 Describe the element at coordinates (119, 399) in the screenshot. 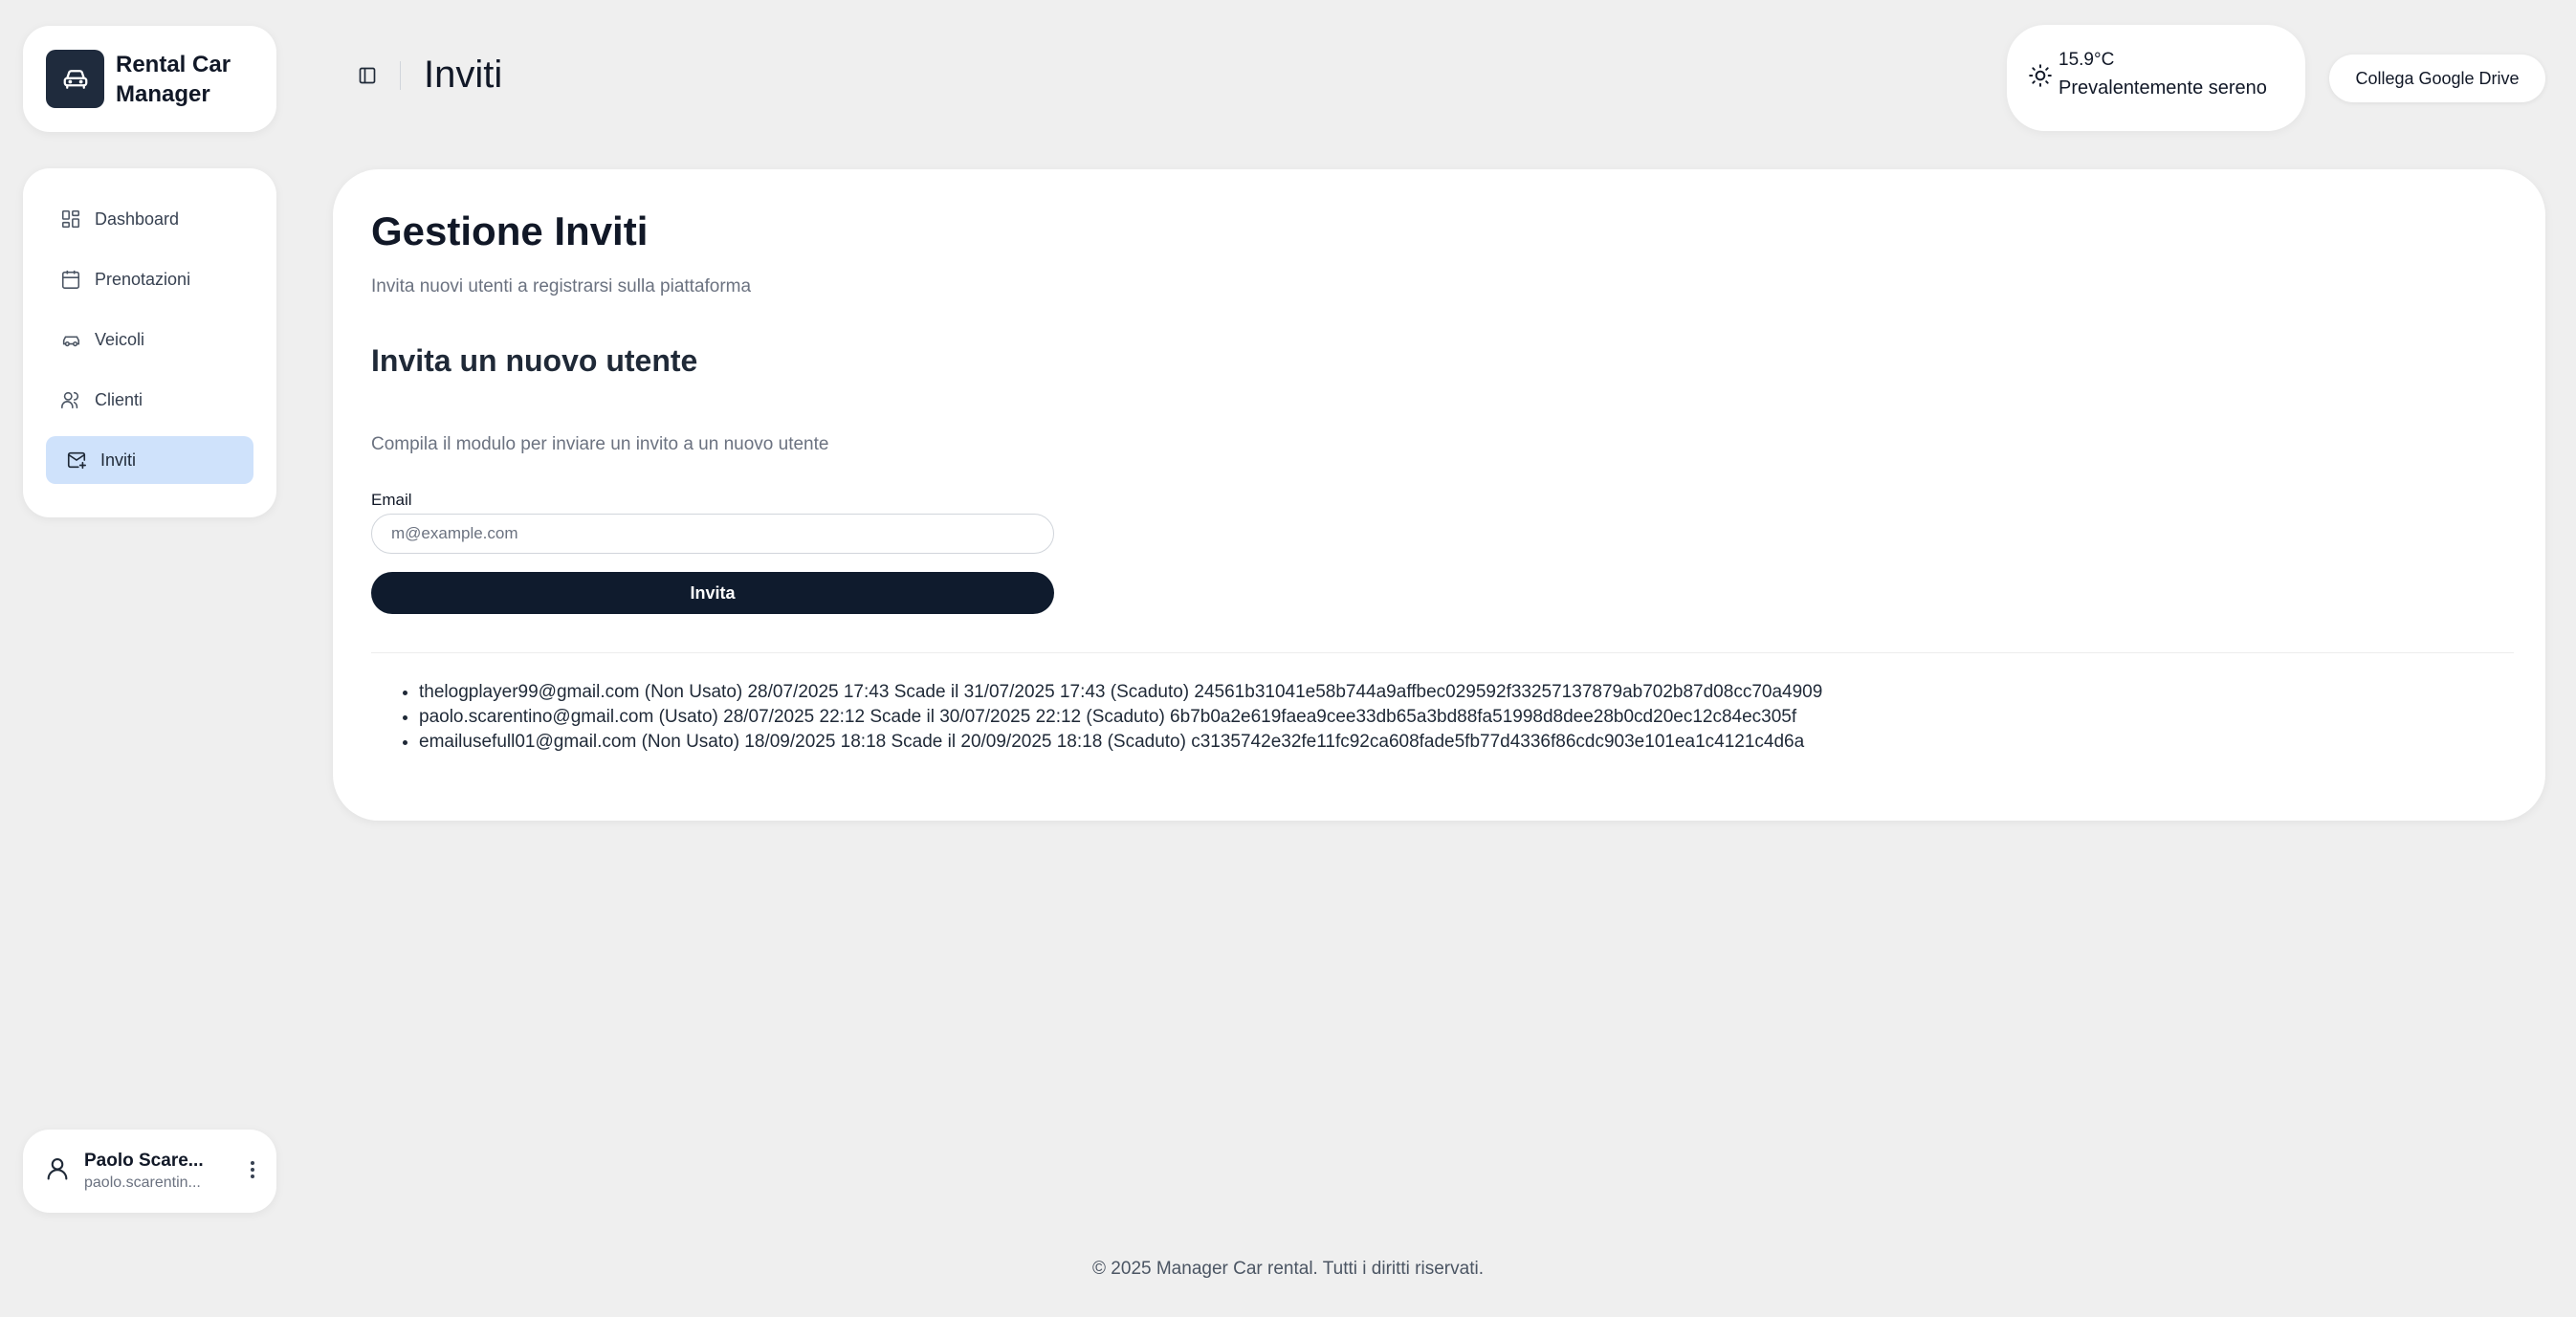

I see `sidebar-item-label: Clienti` at that location.